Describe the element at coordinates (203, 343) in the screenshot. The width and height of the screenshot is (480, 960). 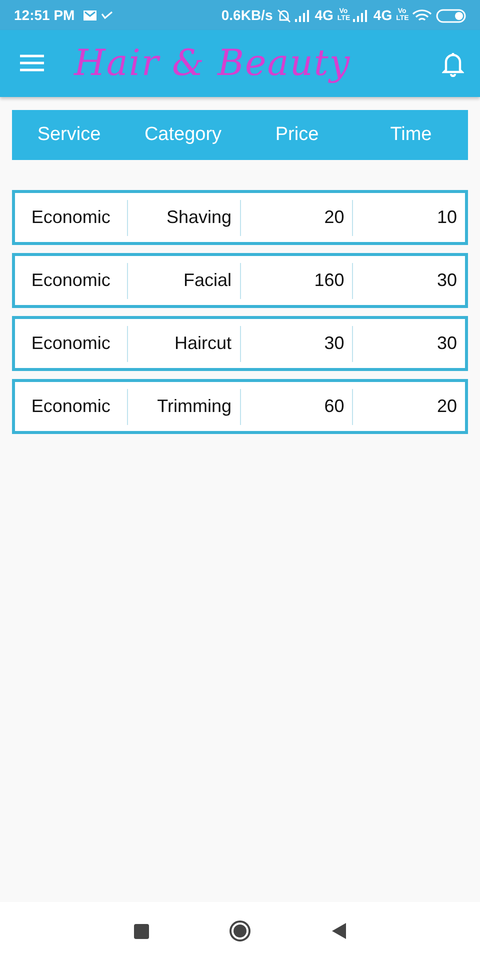
I see `table-cell-text: Haircut` at that location.